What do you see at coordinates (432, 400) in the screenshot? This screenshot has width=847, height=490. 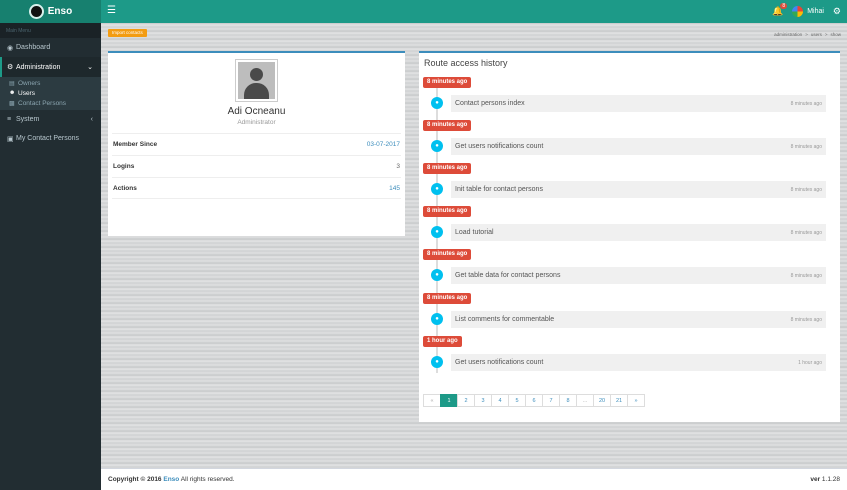 I see `page-prev-button: «` at bounding box center [432, 400].